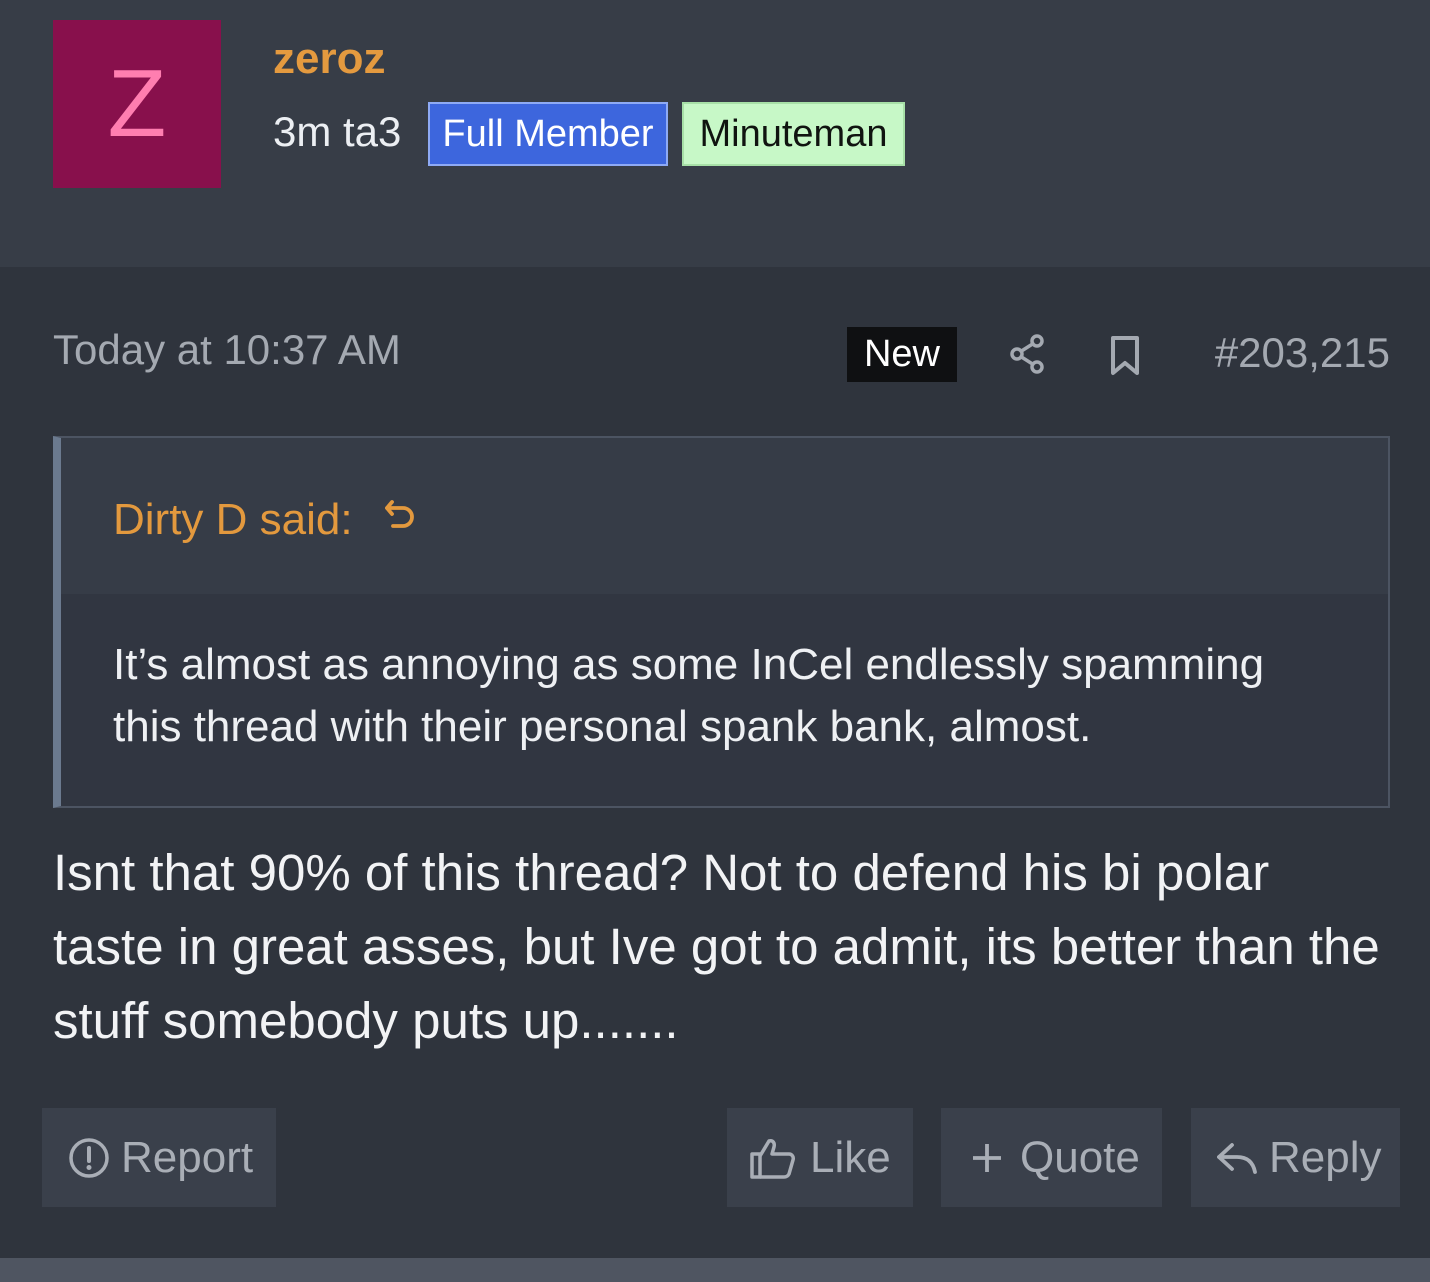 The width and height of the screenshot is (1430, 1282). I want to click on report-button: Report, so click(159, 1157).